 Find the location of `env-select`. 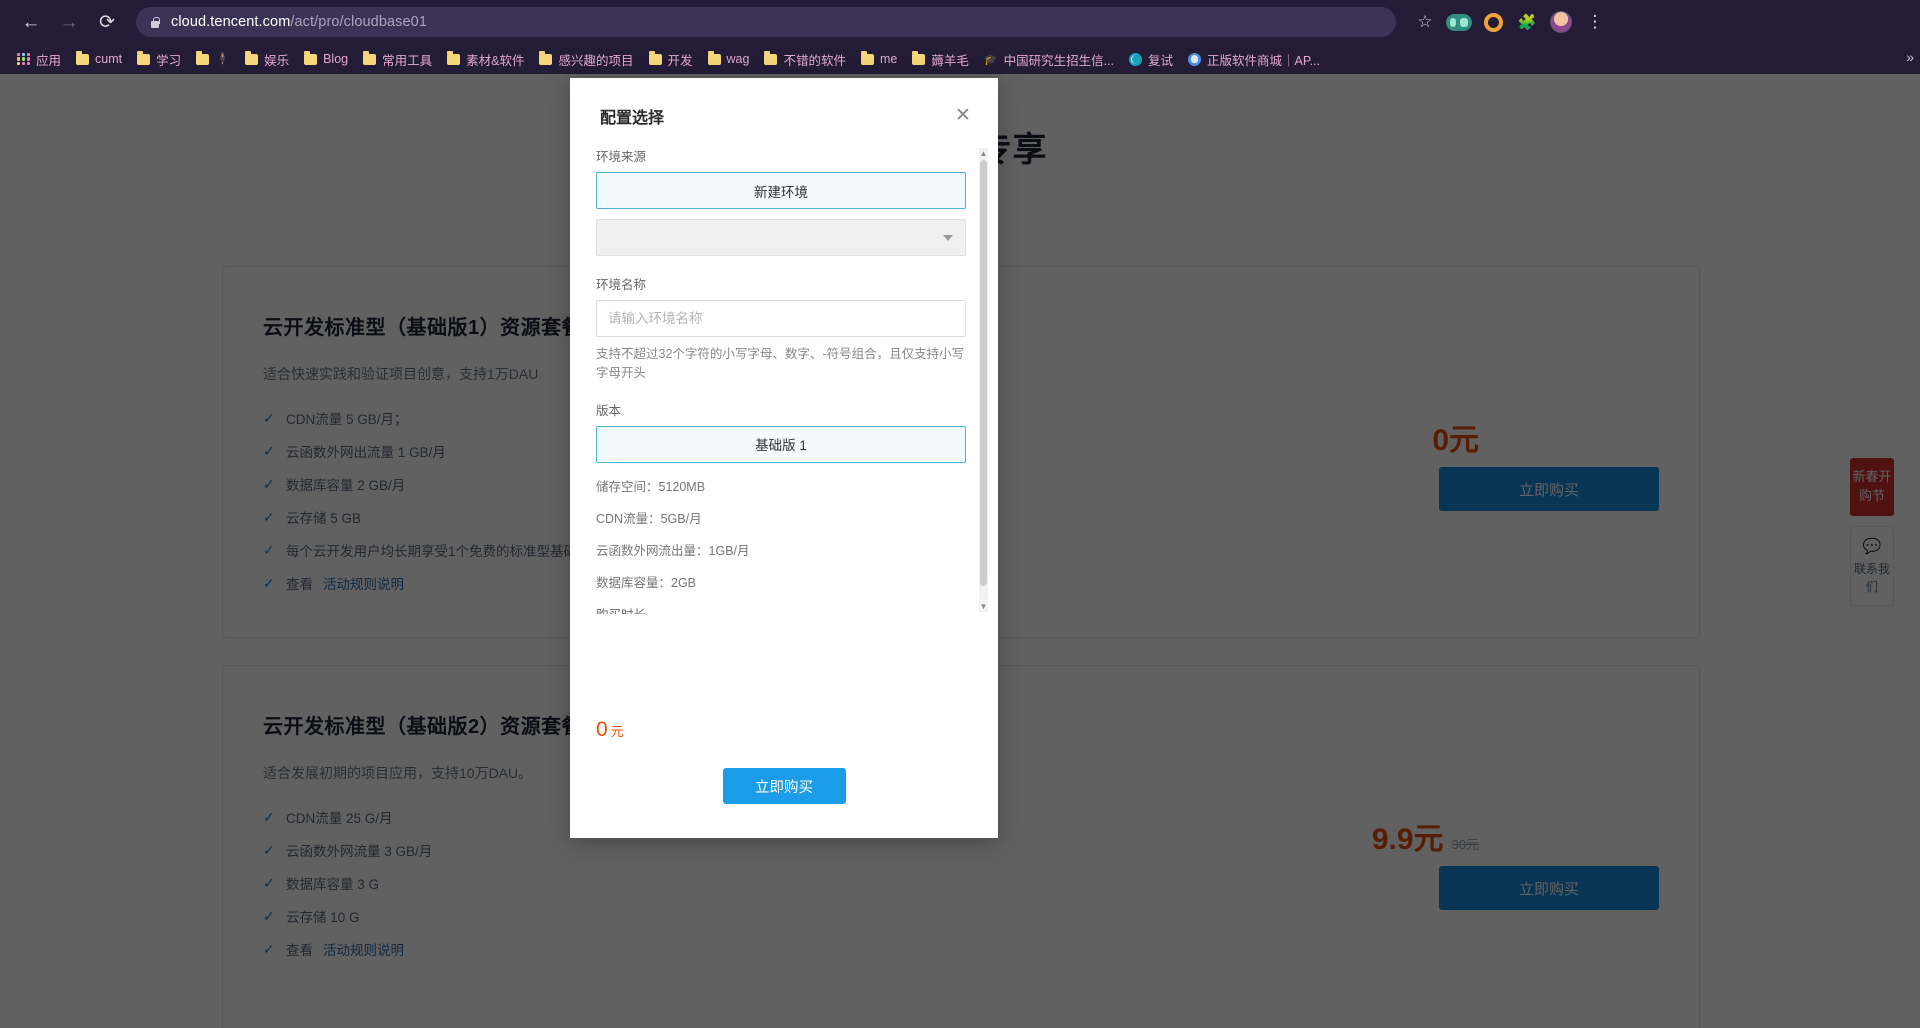

env-select is located at coordinates (781, 237).